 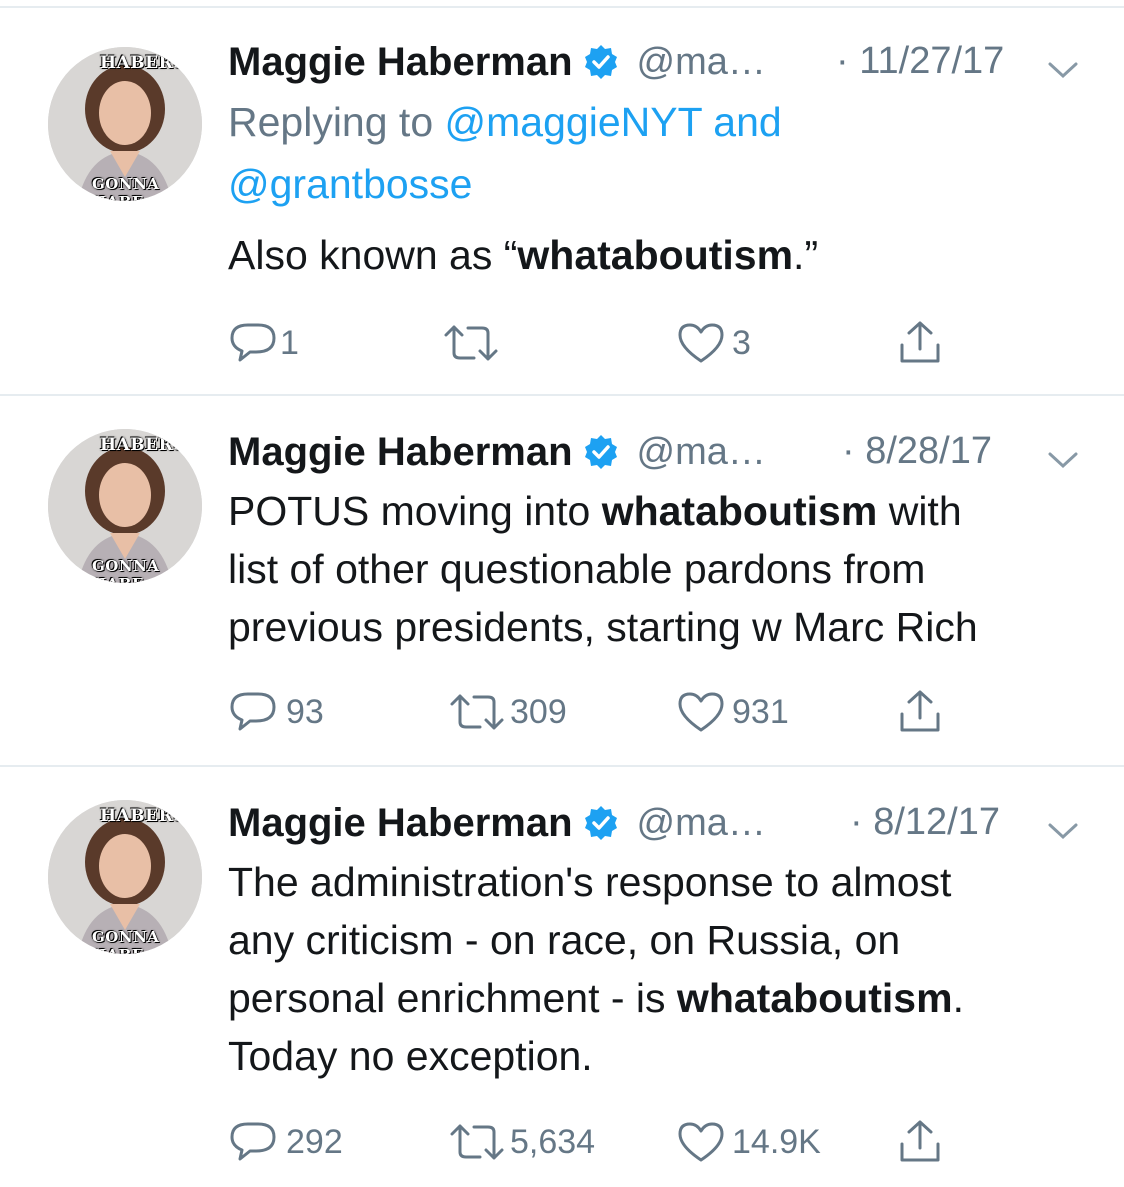 I want to click on tweet-actions: 1 3, so click(x=608, y=343).